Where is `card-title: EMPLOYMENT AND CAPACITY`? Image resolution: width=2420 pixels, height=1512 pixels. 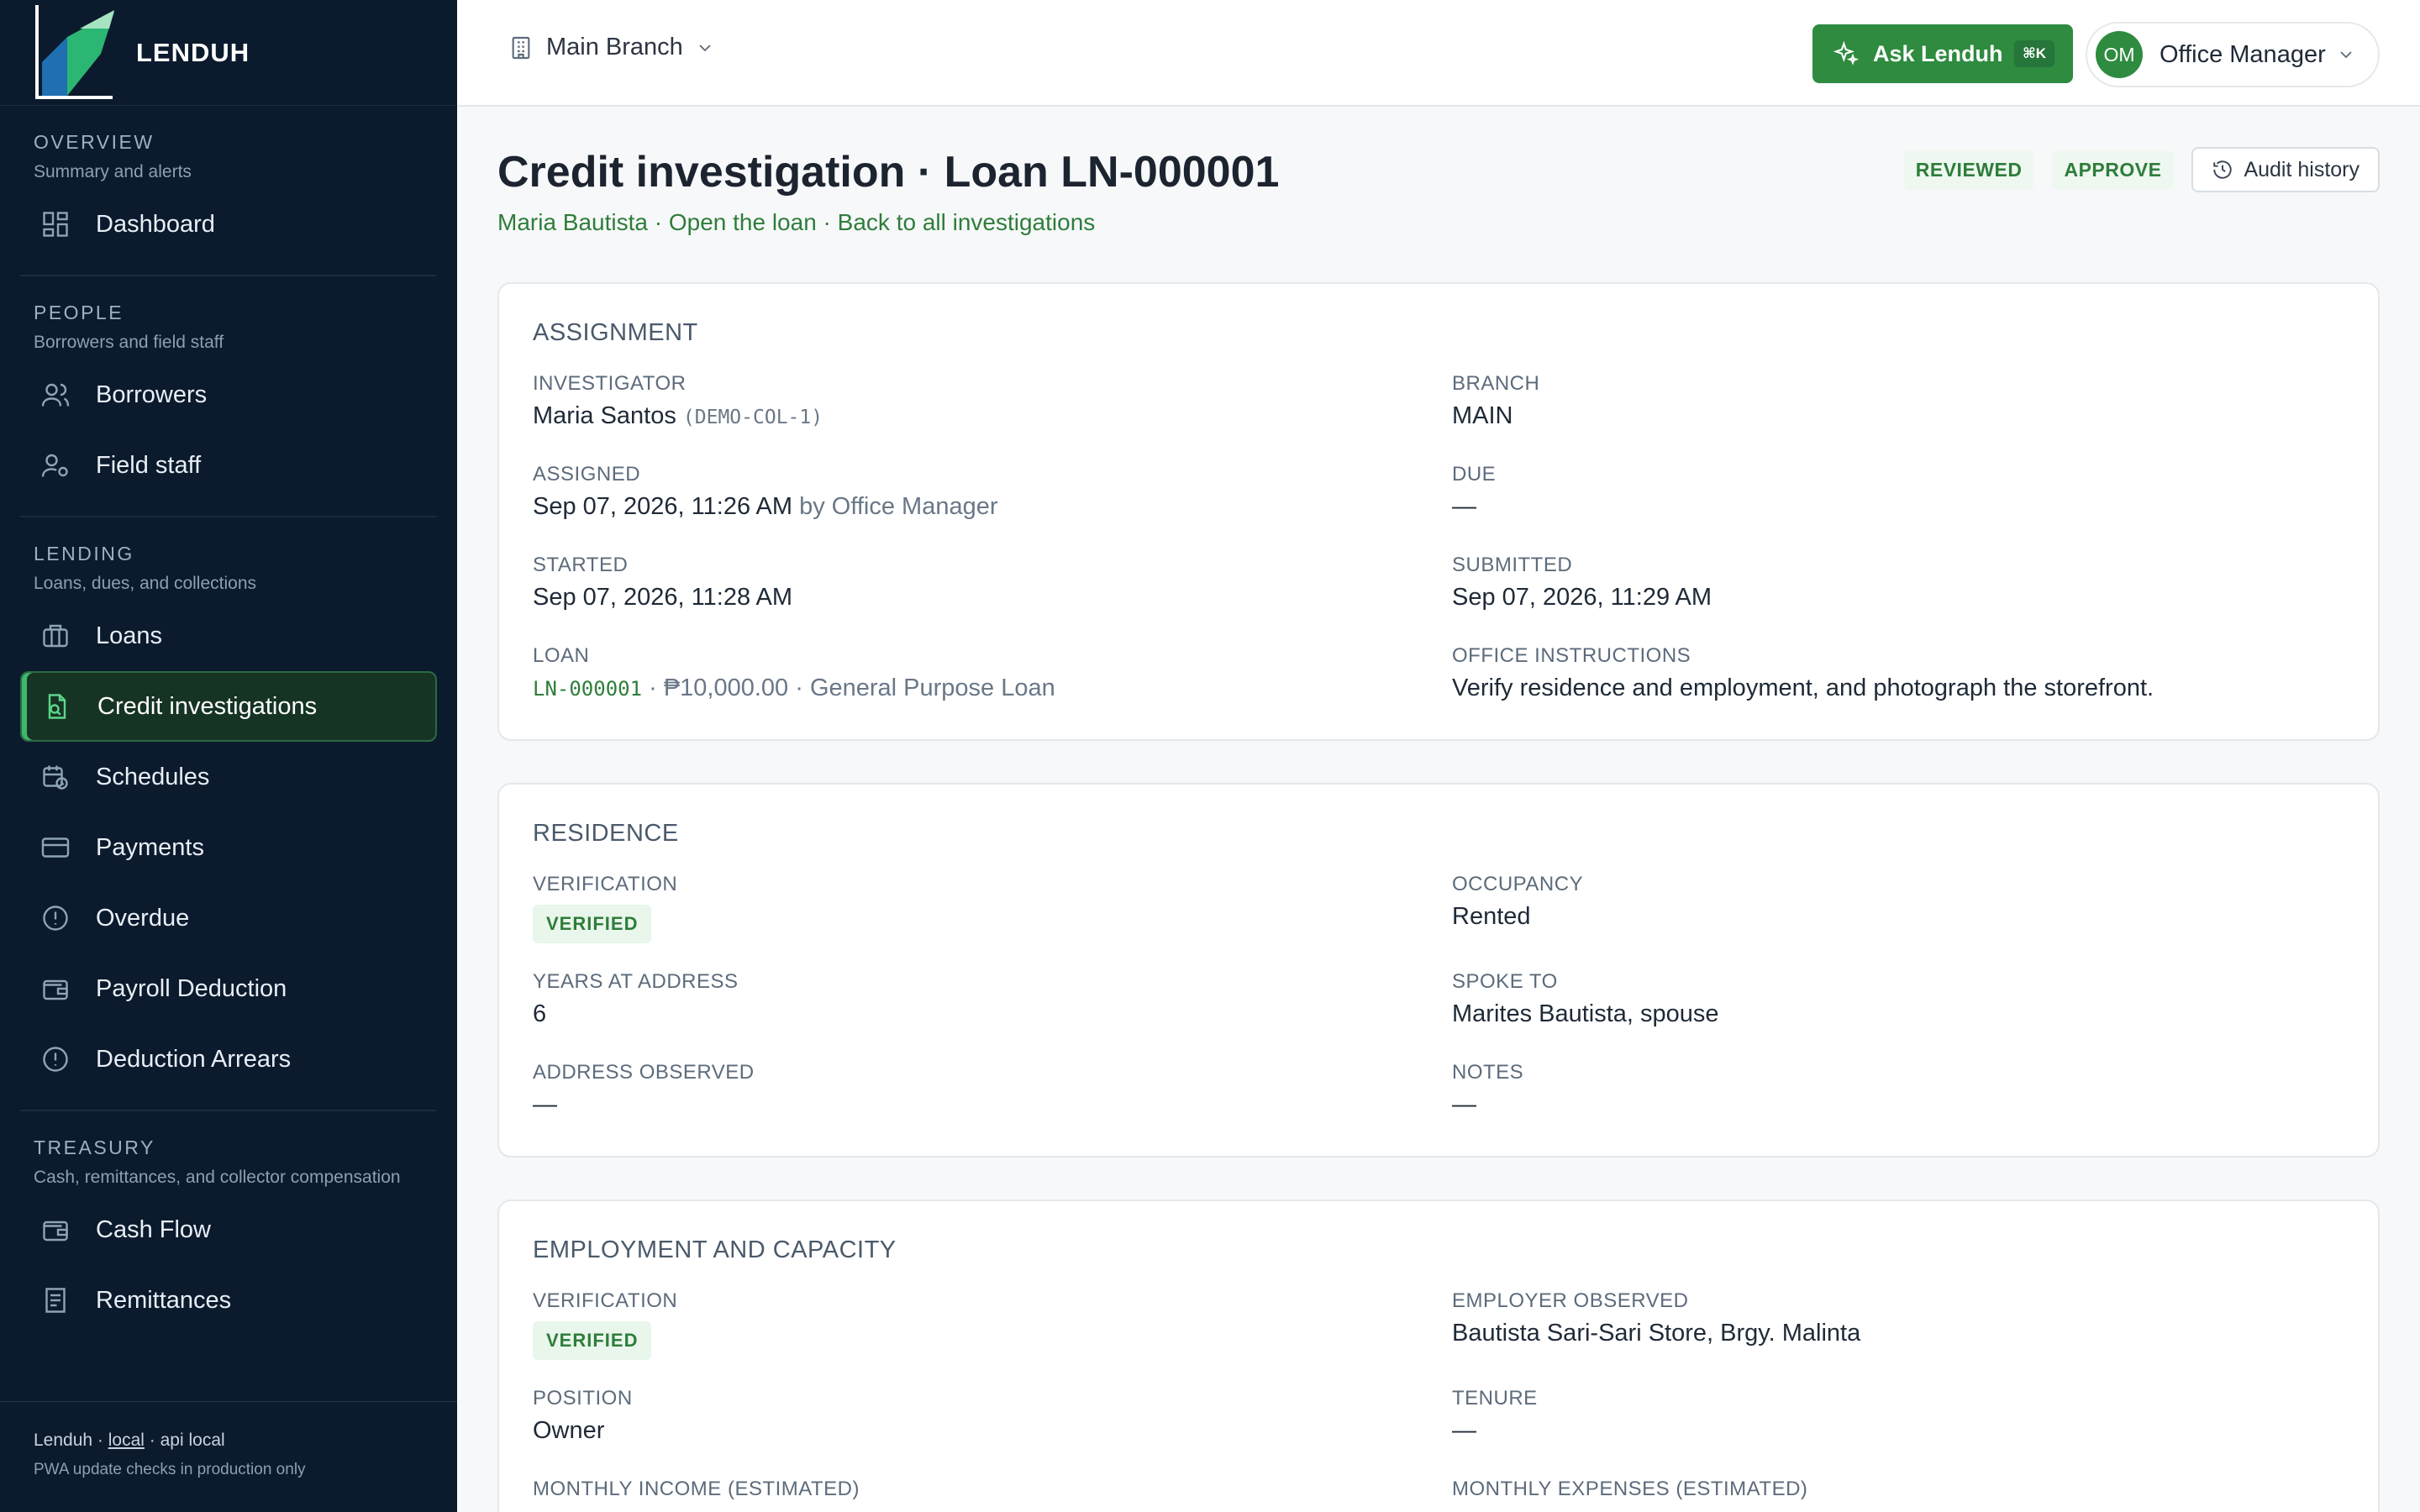
card-title: EMPLOYMENT AND CAPACITY is located at coordinates (715, 1249).